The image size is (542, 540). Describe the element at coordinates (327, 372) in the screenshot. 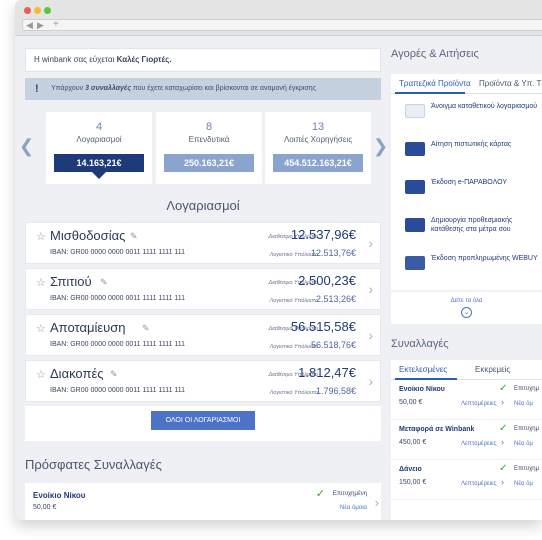

I see `available-balance: 1.812,47€` at that location.